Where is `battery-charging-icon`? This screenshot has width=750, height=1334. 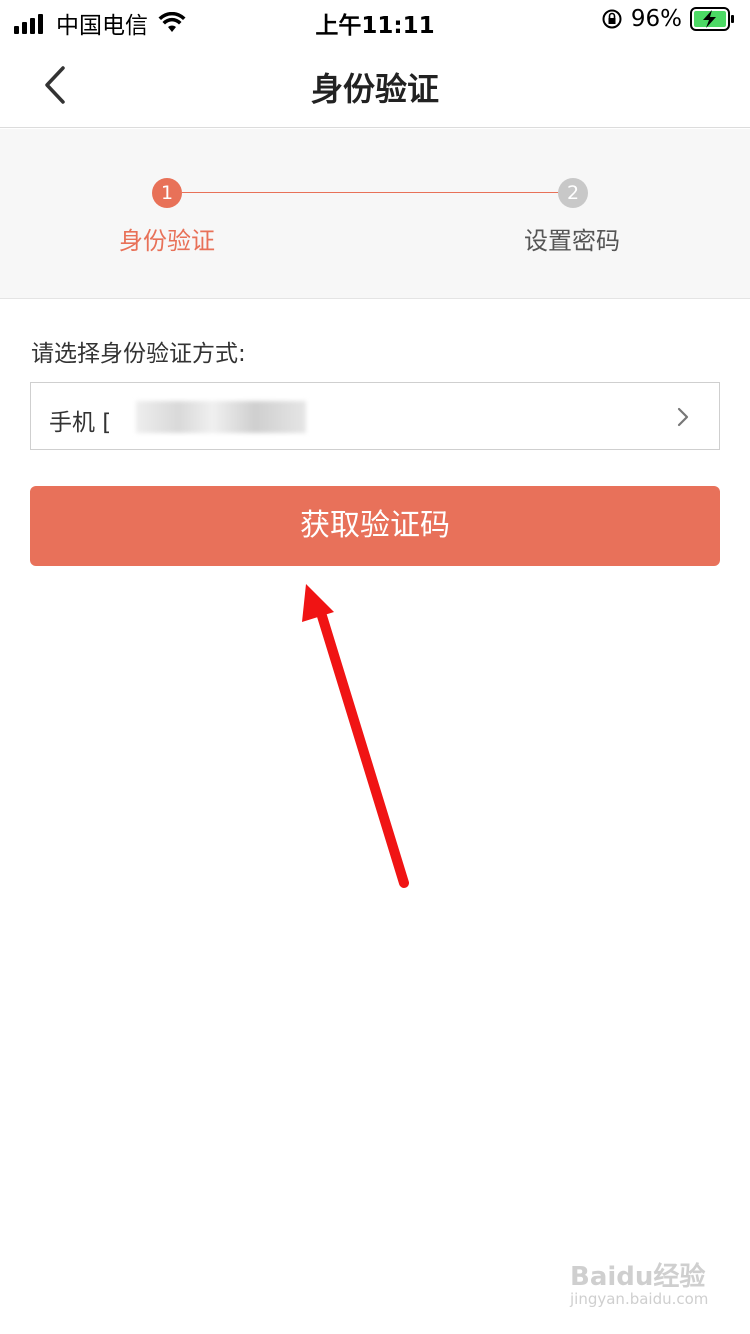 battery-charging-icon is located at coordinates (712, 19).